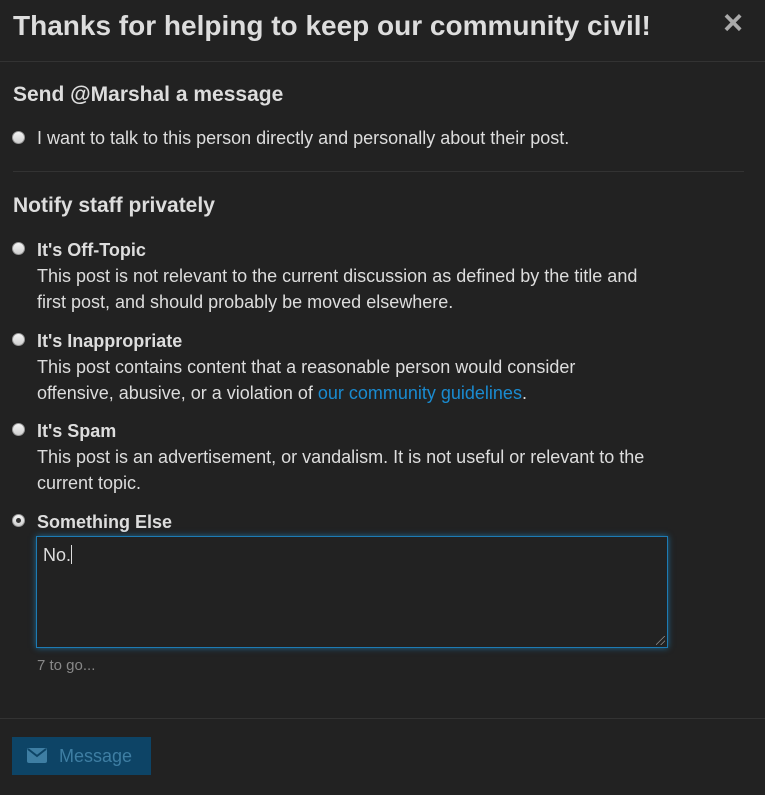 The height and width of the screenshot is (795, 765). I want to click on off-topic-label: It's Off-Topic, so click(91, 250).